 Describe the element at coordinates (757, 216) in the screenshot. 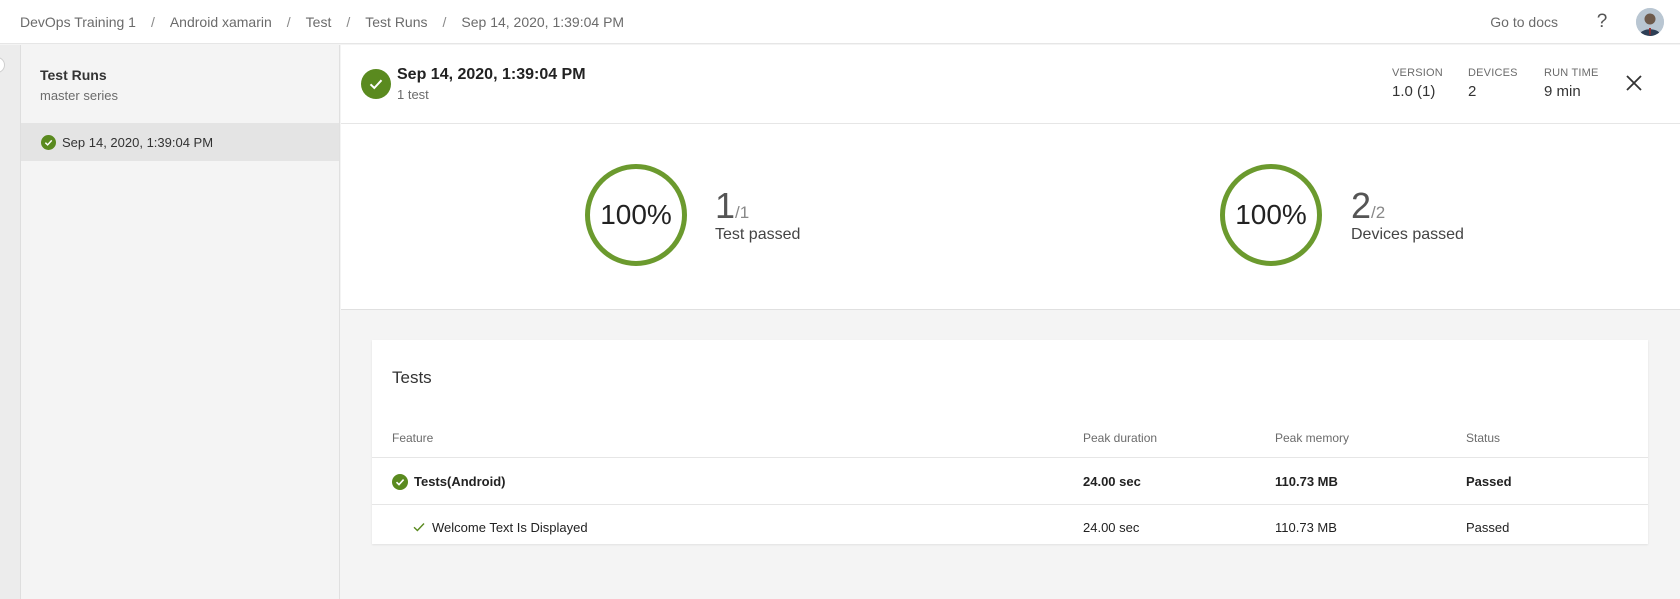

I see `tests-passed-stat: 1/1 Test passed` at that location.